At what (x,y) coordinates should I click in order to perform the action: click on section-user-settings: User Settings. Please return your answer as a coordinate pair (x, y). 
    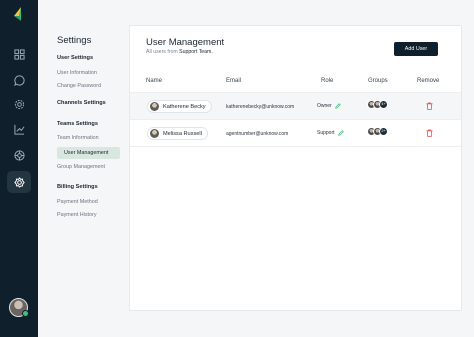
    Looking at the image, I should click on (75, 58).